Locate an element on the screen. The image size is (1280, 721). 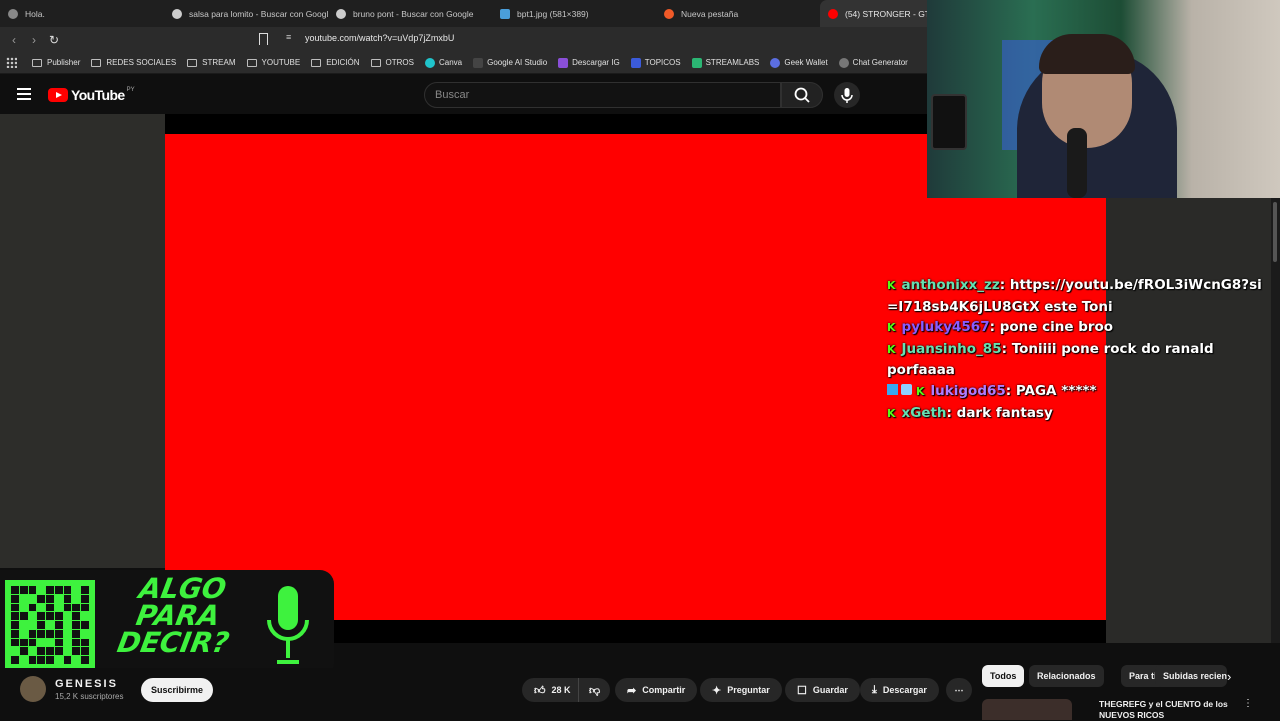
channel-avatar is located at coordinates (33, 689).